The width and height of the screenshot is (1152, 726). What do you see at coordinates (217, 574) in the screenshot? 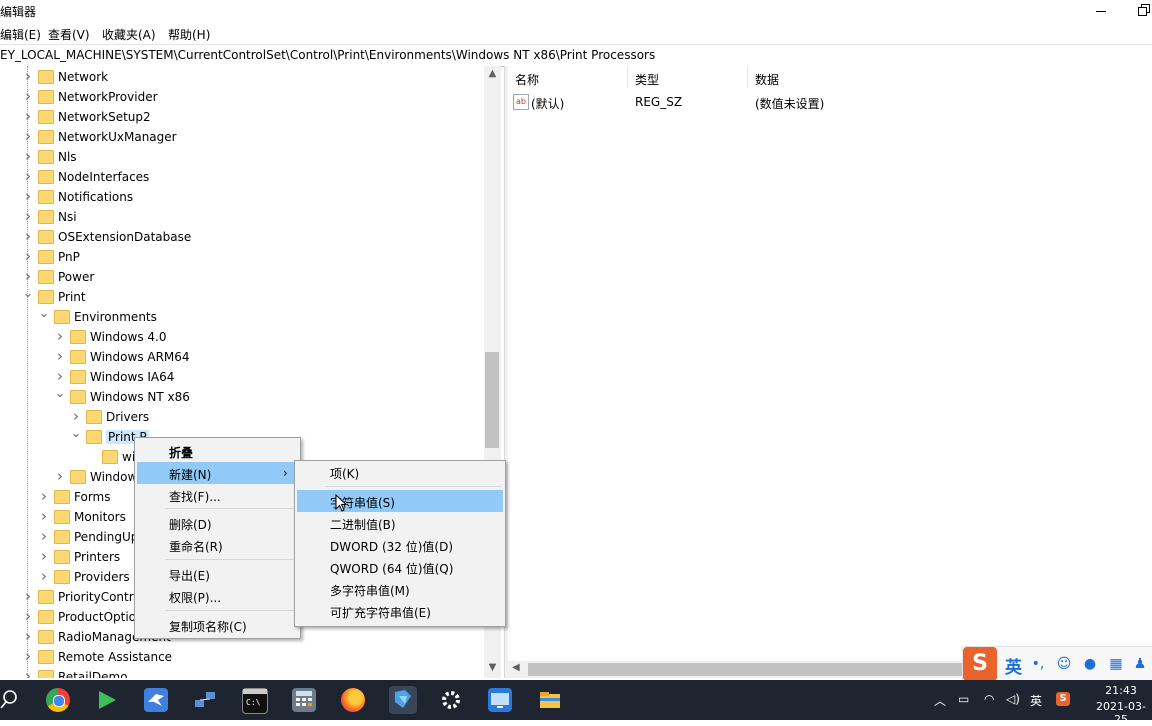
I see `menu-item-export: 导出(E)` at bounding box center [217, 574].